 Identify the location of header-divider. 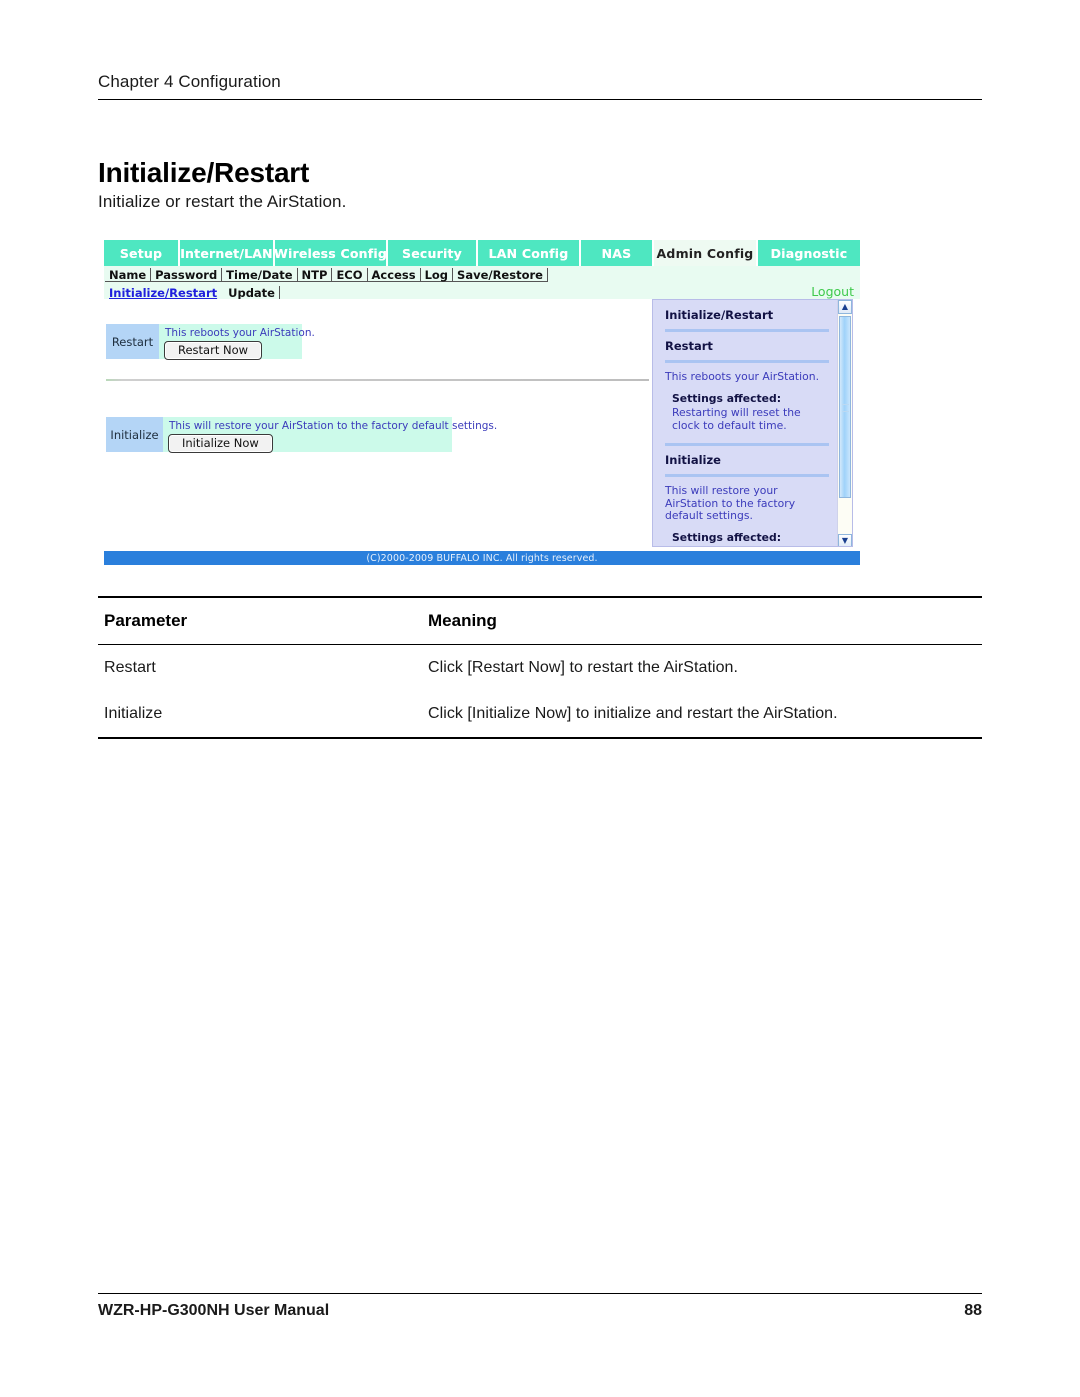
(540, 99).